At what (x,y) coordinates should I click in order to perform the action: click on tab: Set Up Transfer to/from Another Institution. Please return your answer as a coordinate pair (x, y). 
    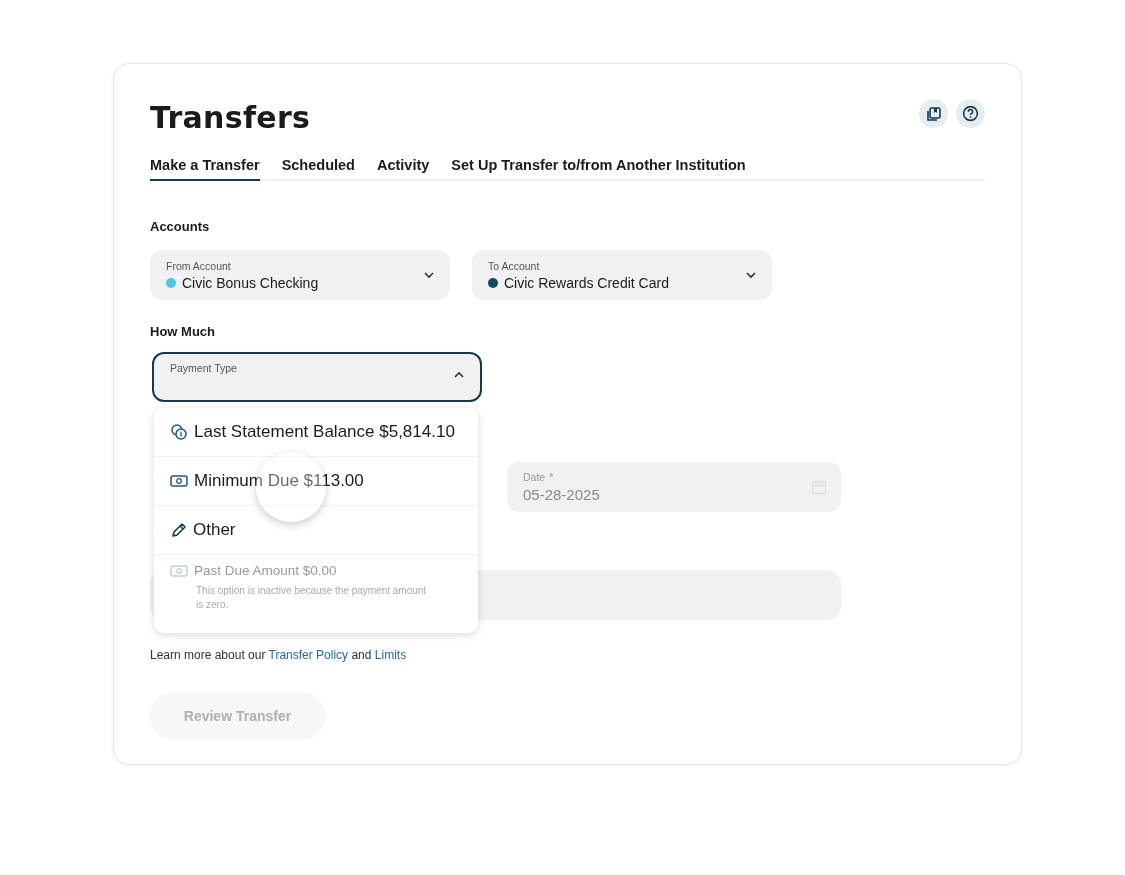
    Looking at the image, I should click on (598, 169).